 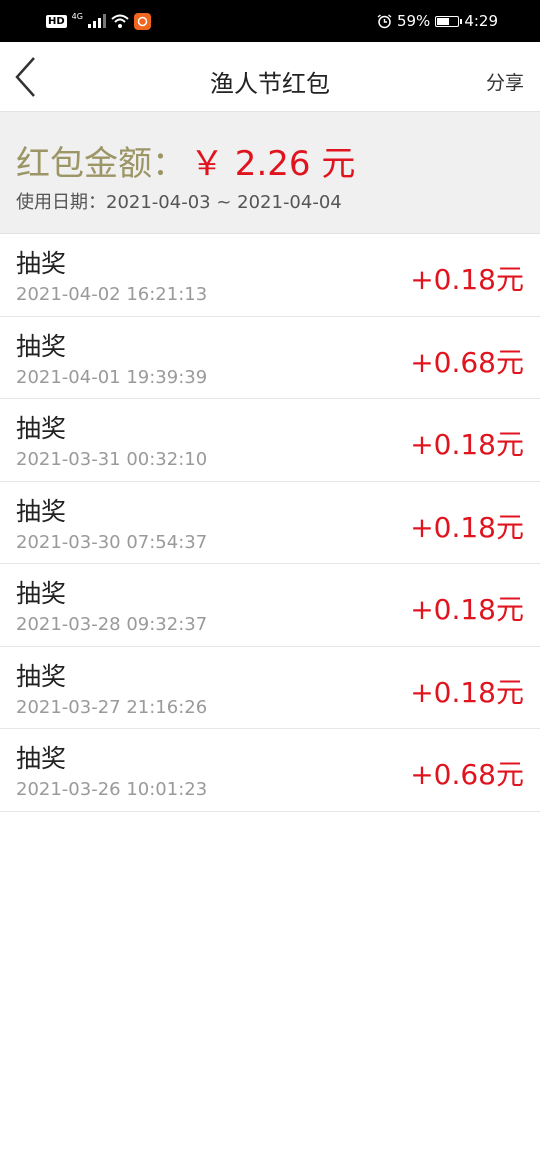 I want to click on wifi-icon, so click(x=120, y=21).